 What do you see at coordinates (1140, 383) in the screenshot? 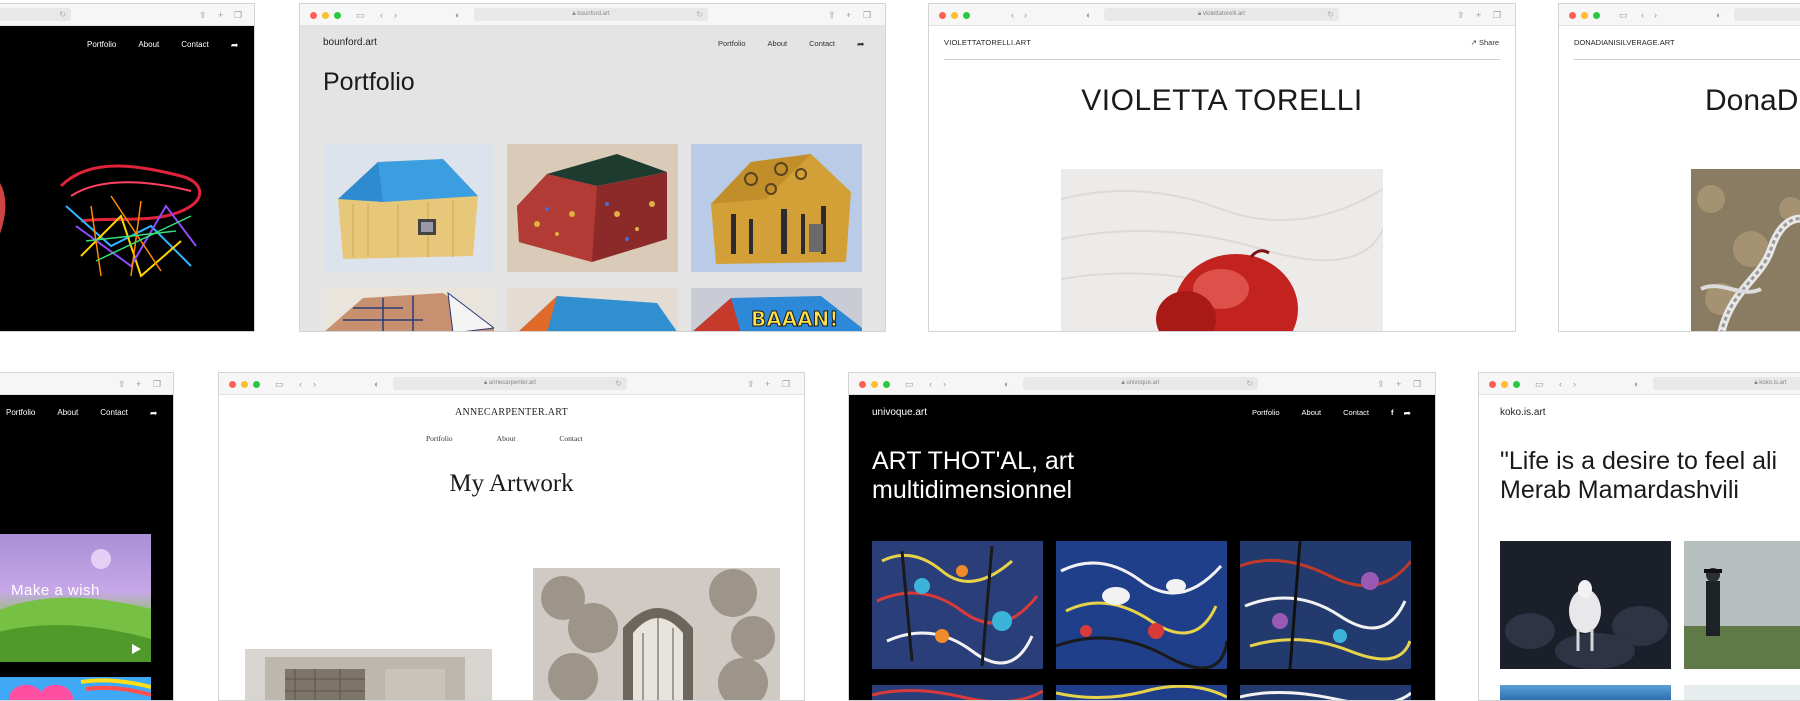
I see `address-bar: 🔒︎ univoque.art ↻` at bounding box center [1140, 383].